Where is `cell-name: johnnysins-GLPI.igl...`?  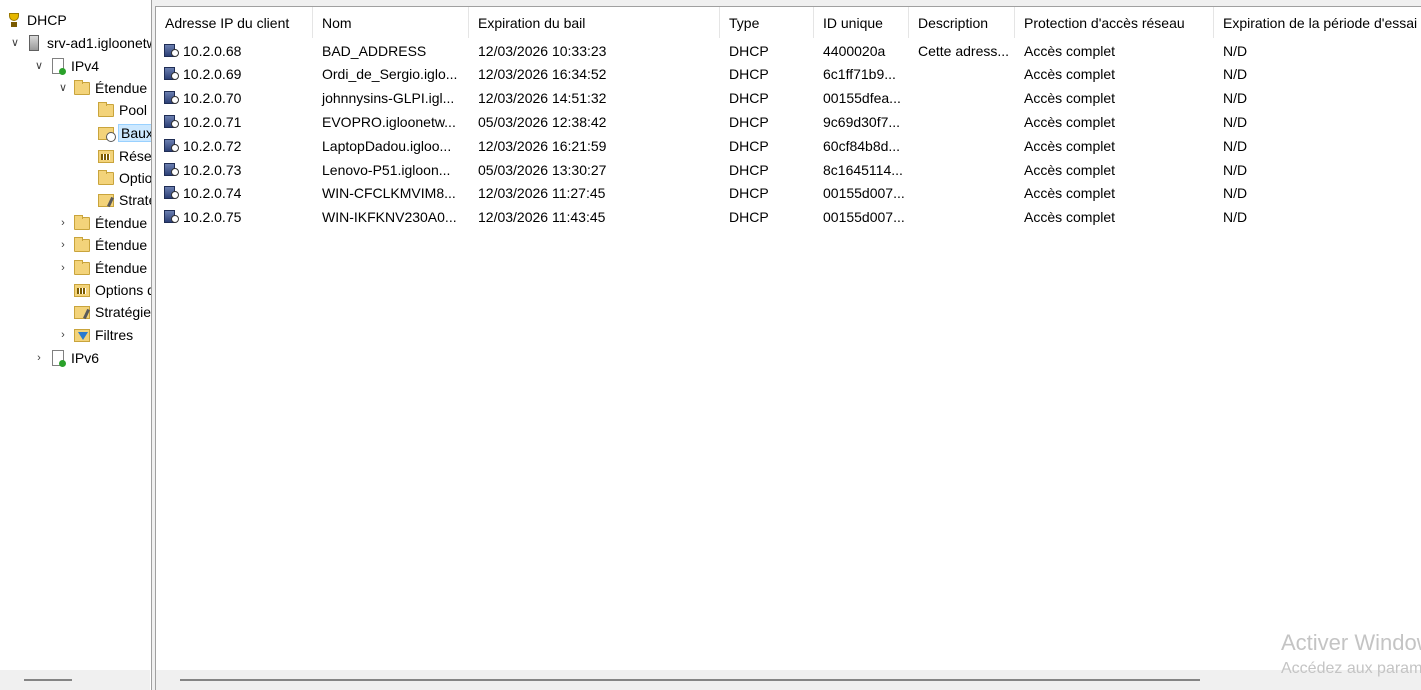 cell-name: johnnysins-GLPI.igl... is located at coordinates (388, 98).